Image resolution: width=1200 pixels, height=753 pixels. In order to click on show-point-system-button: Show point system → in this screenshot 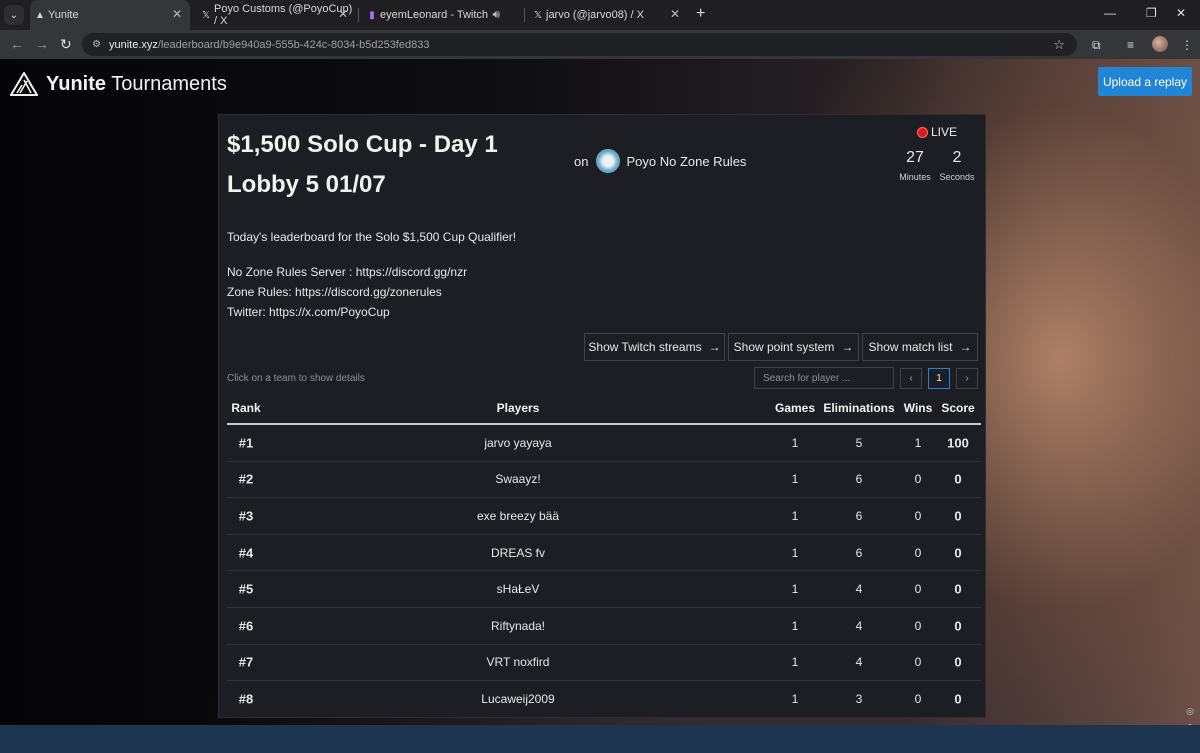, I will do `click(793, 347)`.